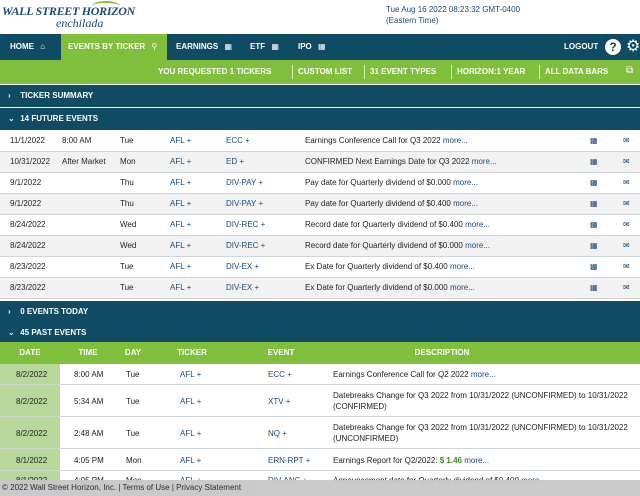 The height and width of the screenshot is (496, 640). Describe the element at coordinates (320, 96) in the screenshot. I see `section-ticker-summary: › TICKER SUMMARY` at that location.